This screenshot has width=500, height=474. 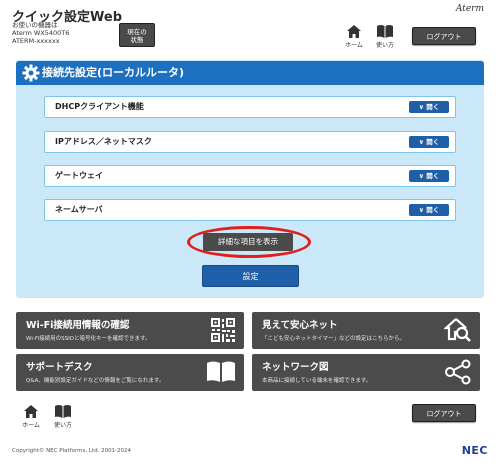 What do you see at coordinates (78, 325) in the screenshot?
I see `tile-title: Wi-Fi接続用情報の確認` at bounding box center [78, 325].